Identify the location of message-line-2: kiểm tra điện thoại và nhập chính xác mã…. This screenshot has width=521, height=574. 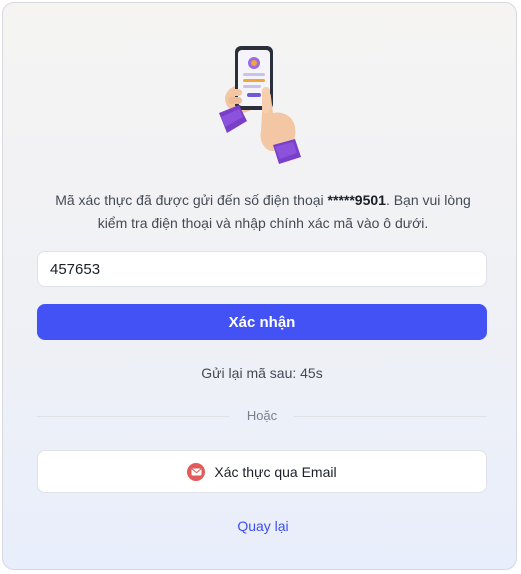
(263, 223).